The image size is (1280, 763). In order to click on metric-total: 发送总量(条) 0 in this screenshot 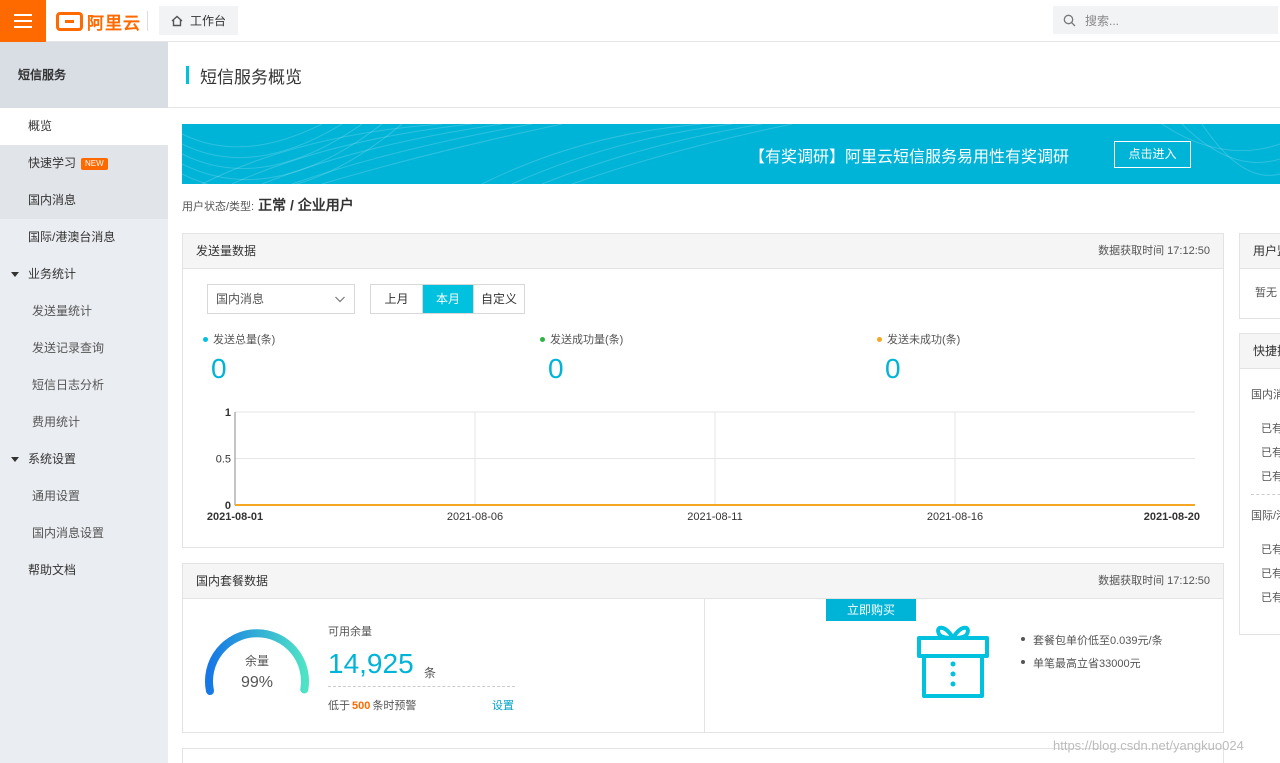, I will do `click(239, 358)`.